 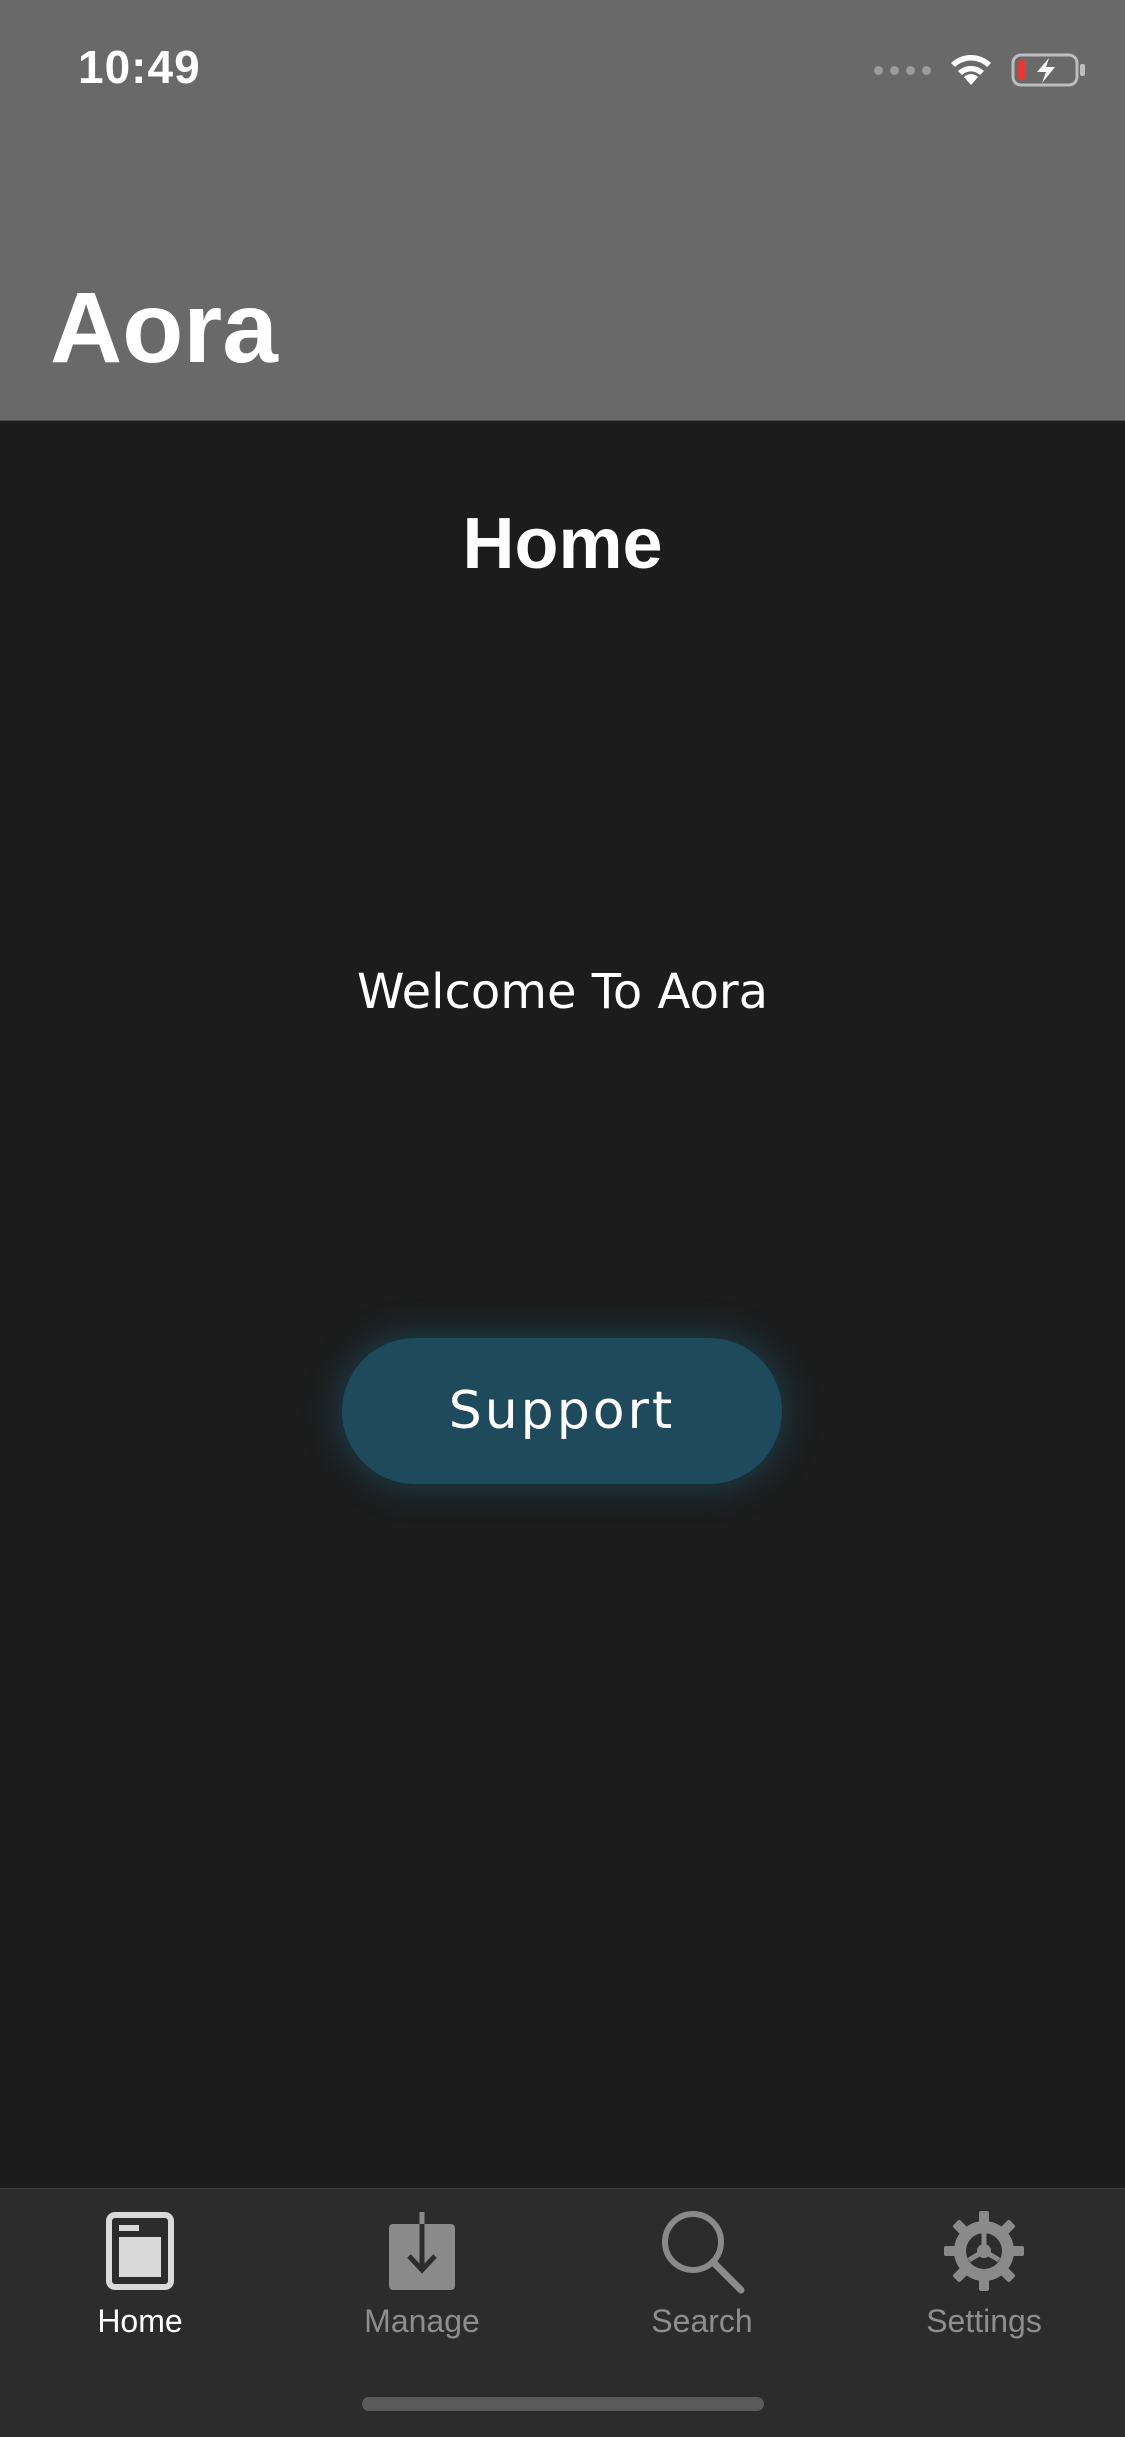 I want to click on tab-settings-label: Settings, so click(x=984, y=2321).